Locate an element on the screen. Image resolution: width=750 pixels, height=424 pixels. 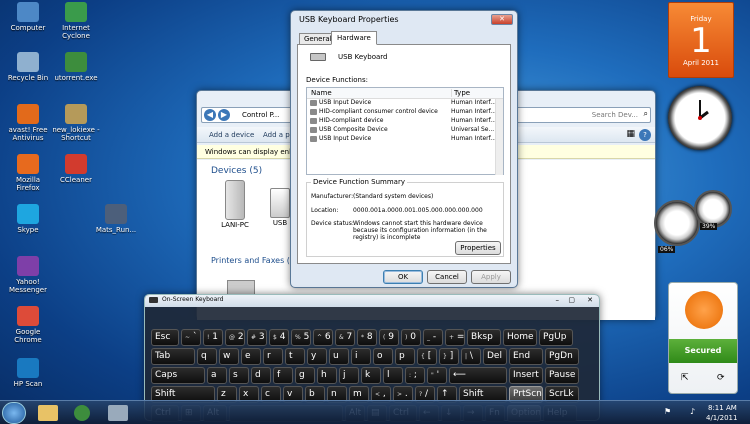
taskbar-explorer-icon is located at coordinates (48, 413).